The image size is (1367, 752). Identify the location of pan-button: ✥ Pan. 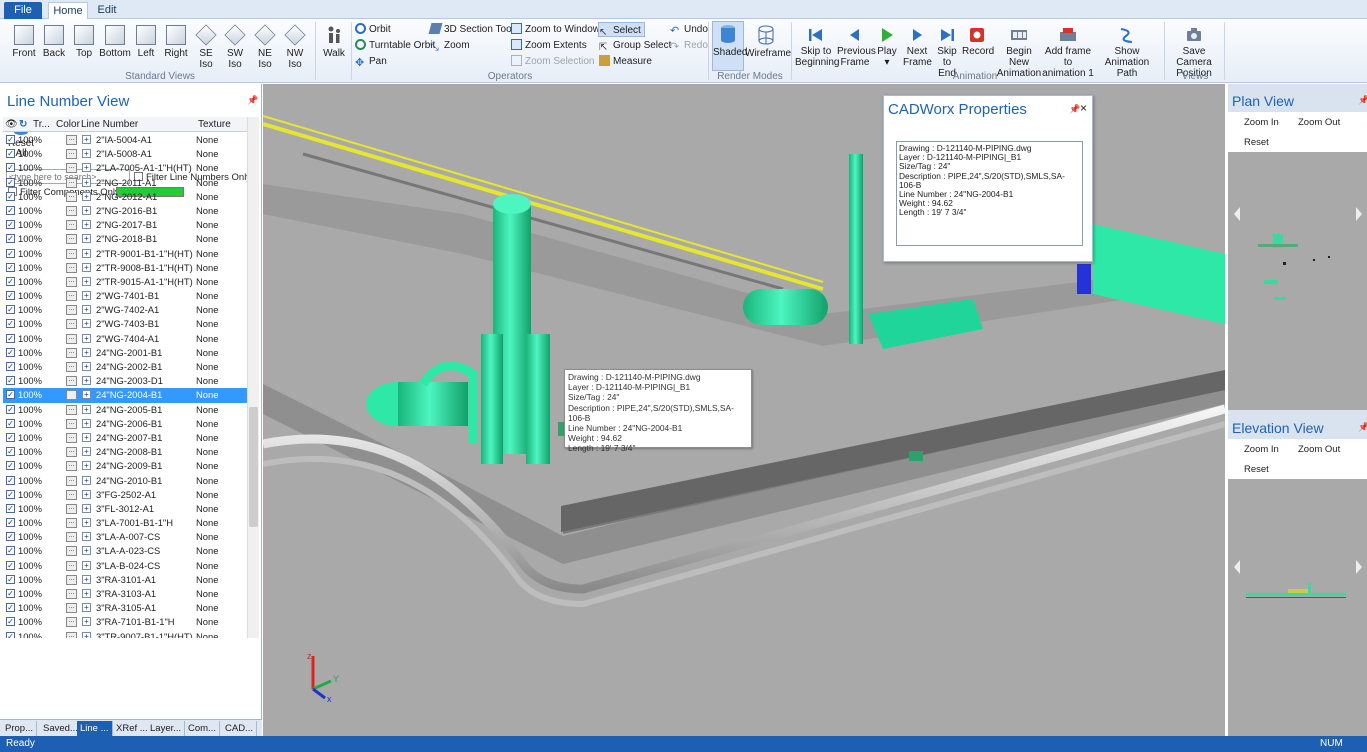
(371, 61).